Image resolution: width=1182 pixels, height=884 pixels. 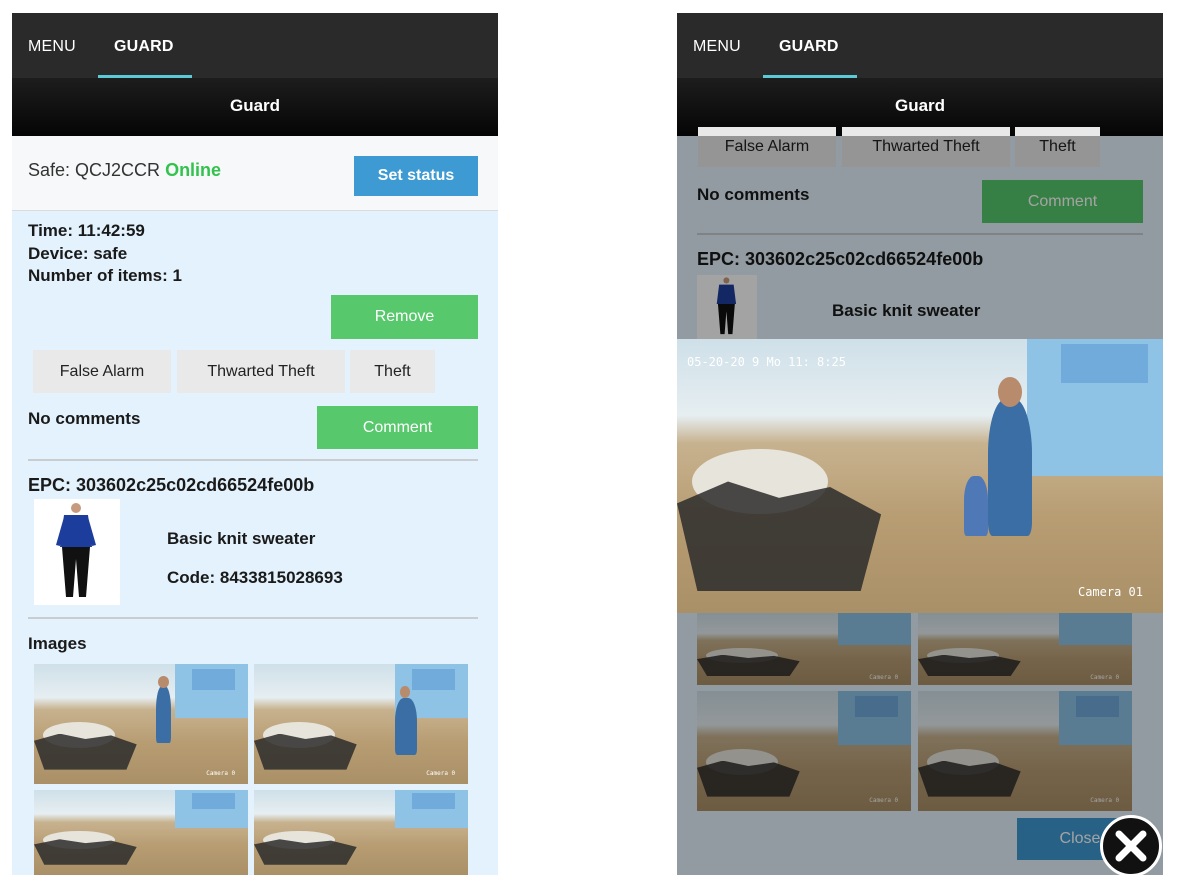 I want to click on close-icon, so click(x=1131, y=846).